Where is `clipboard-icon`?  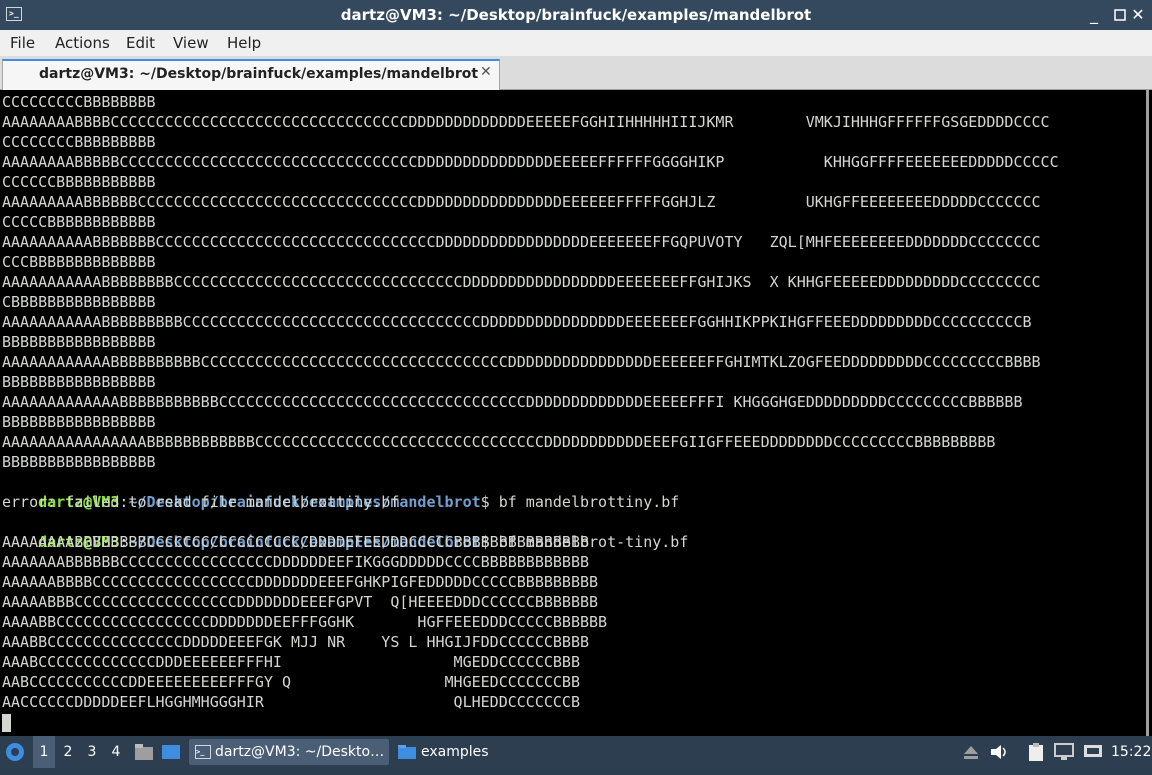
clipboard-icon is located at coordinates (1036, 752).